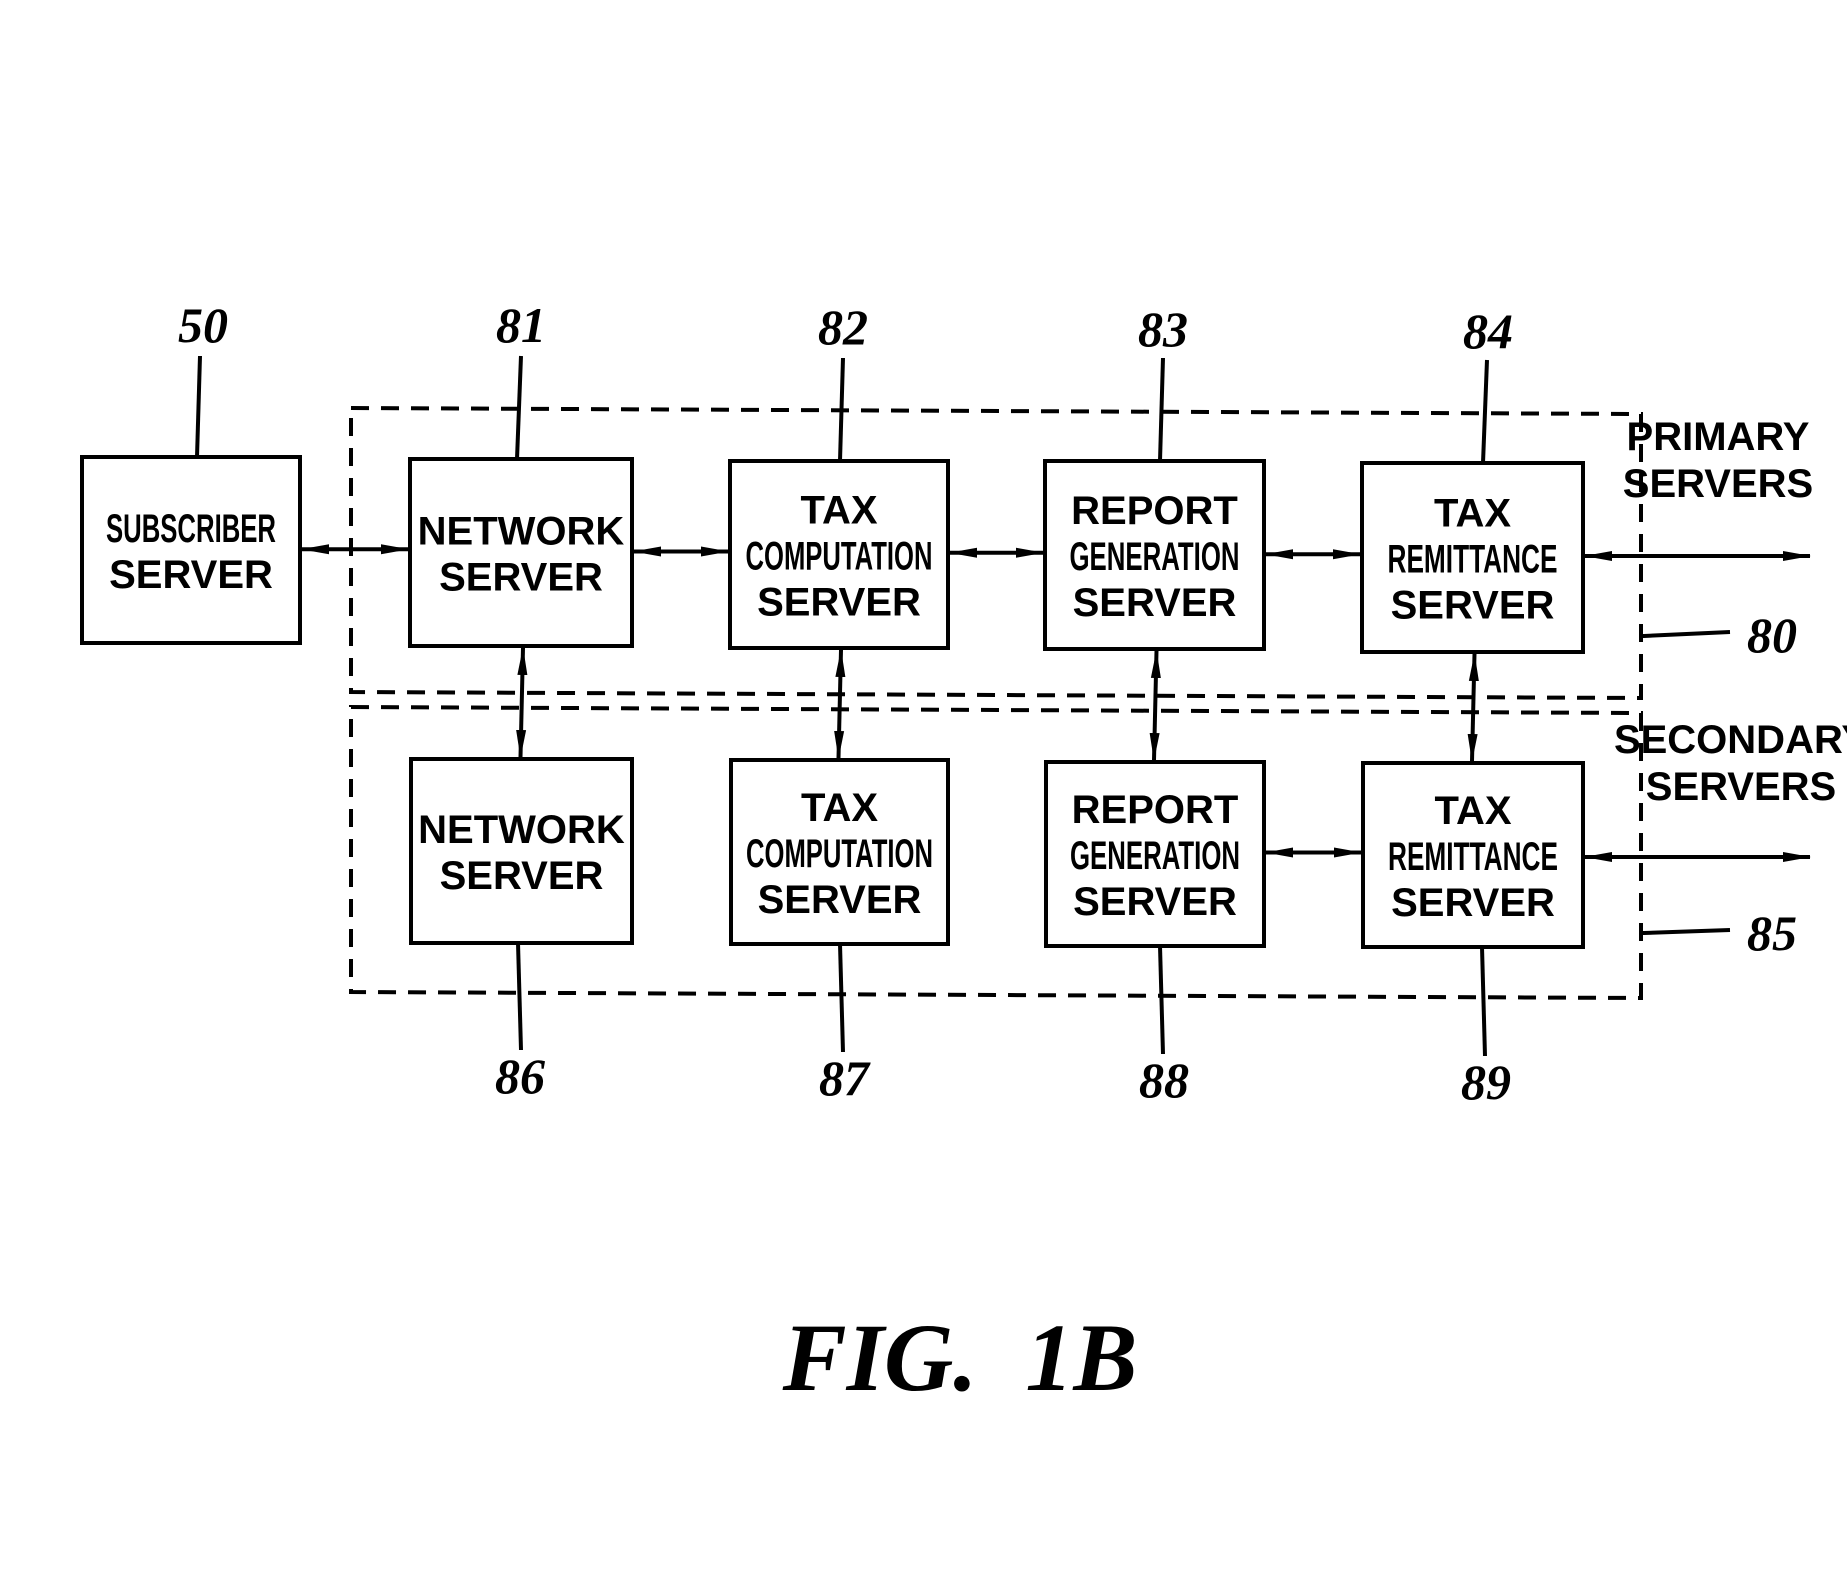 The height and width of the screenshot is (1585, 1847). I want to click on server-node-s-network: NETWORKSERVER, so click(521, 851).